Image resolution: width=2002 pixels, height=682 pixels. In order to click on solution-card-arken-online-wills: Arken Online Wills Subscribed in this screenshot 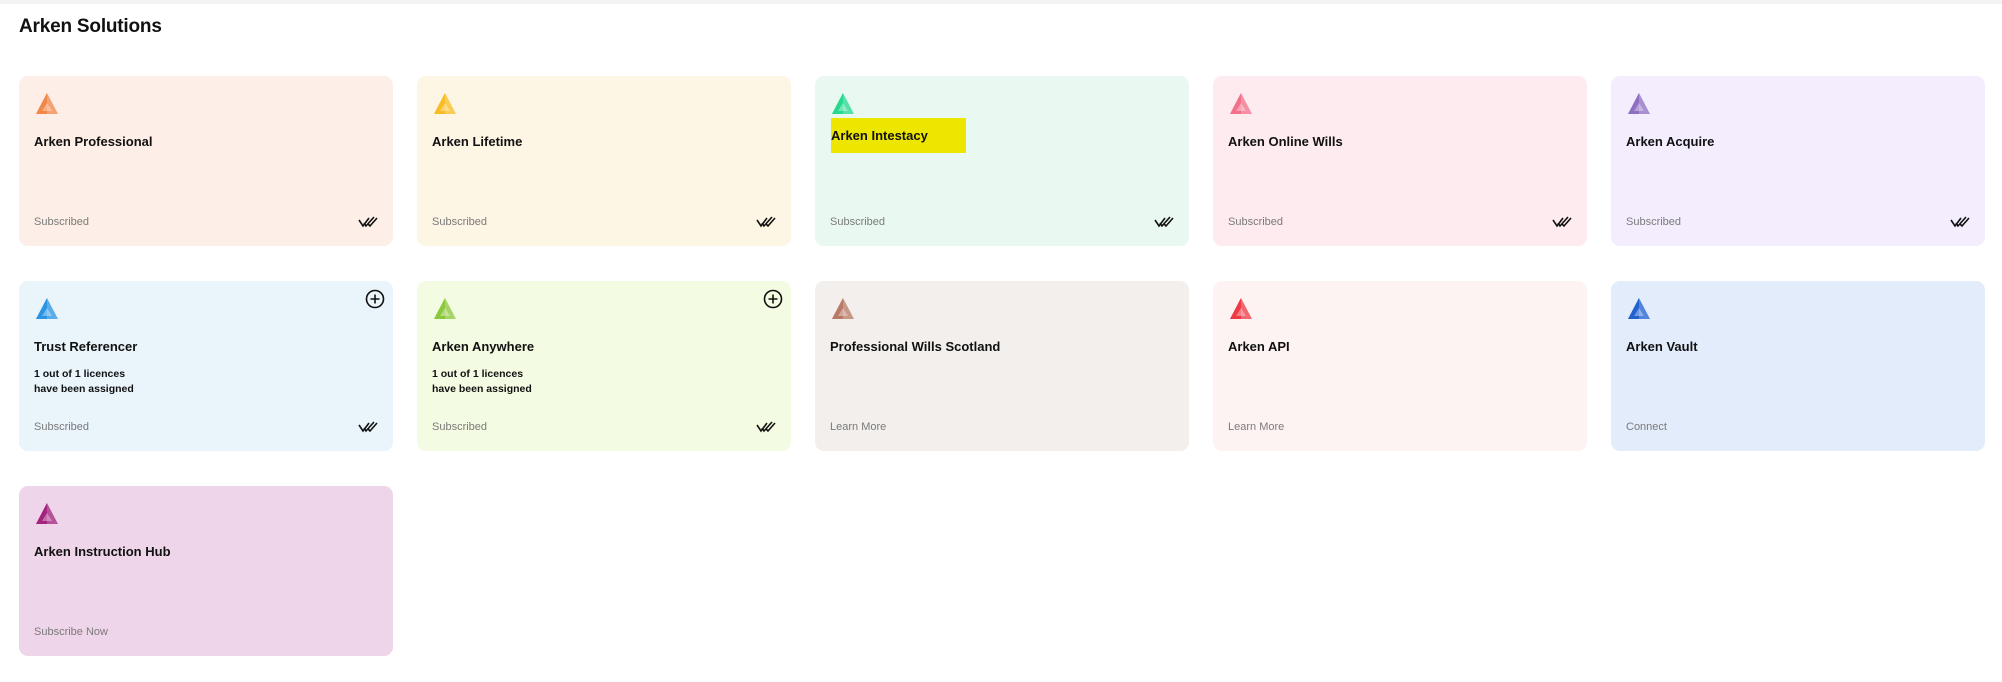, I will do `click(1400, 161)`.